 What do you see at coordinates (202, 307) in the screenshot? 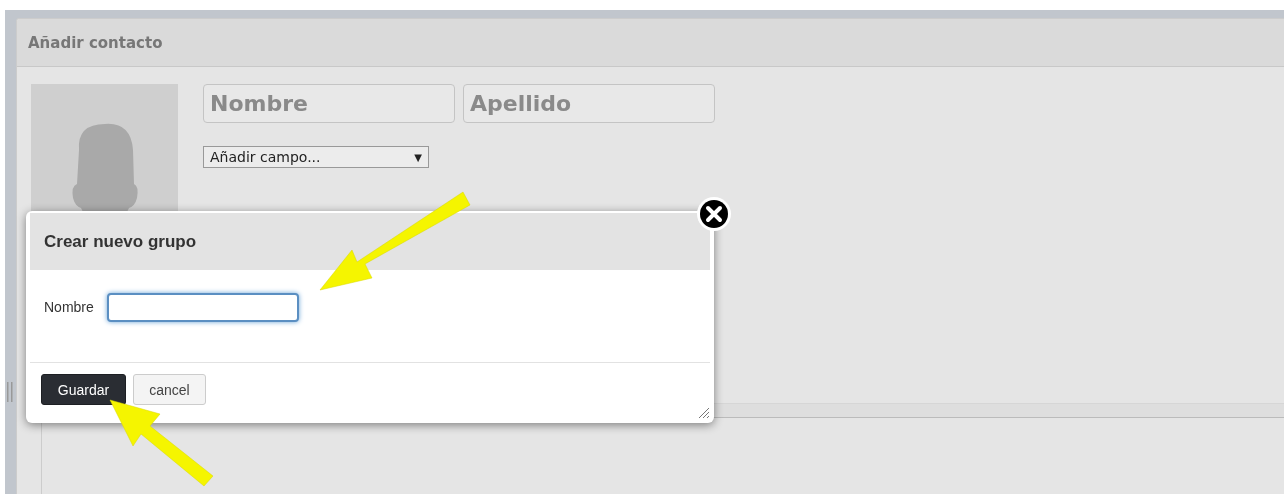
I see `group-name-field` at bounding box center [202, 307].